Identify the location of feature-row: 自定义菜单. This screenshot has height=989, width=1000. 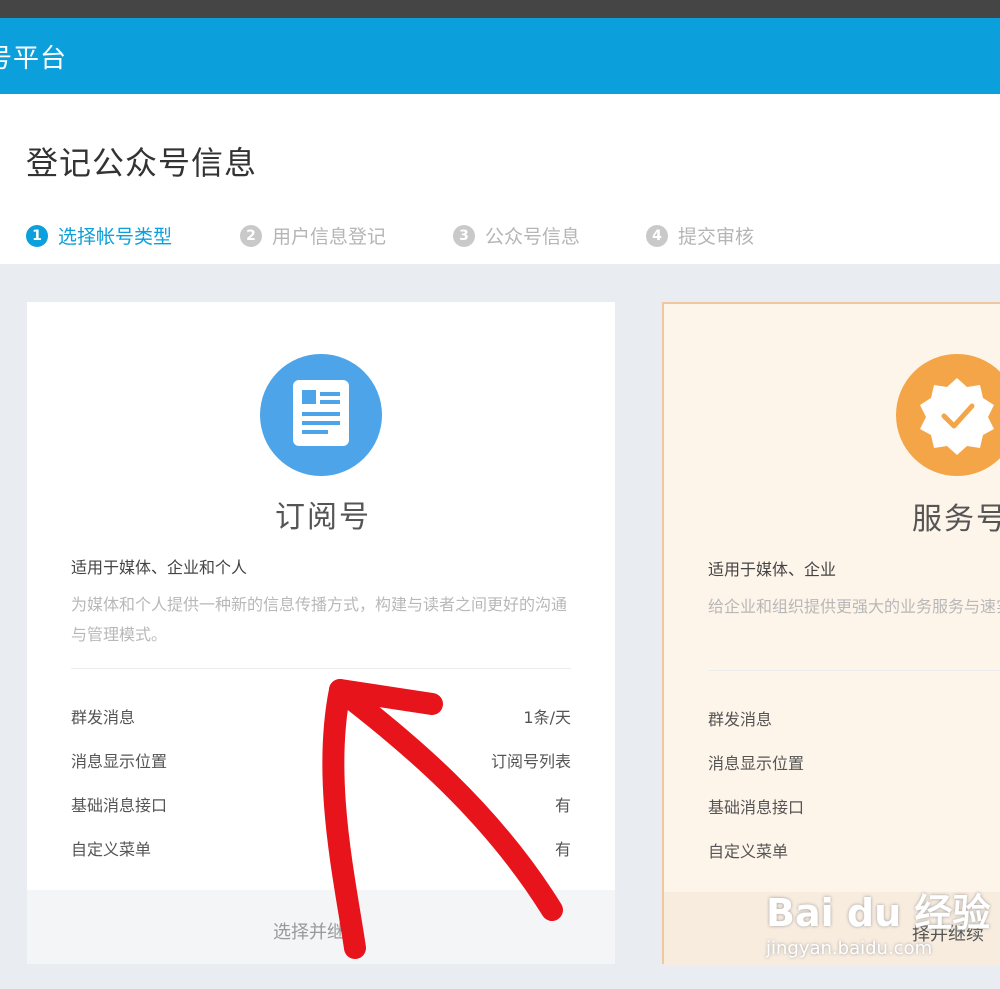
(854, 850).